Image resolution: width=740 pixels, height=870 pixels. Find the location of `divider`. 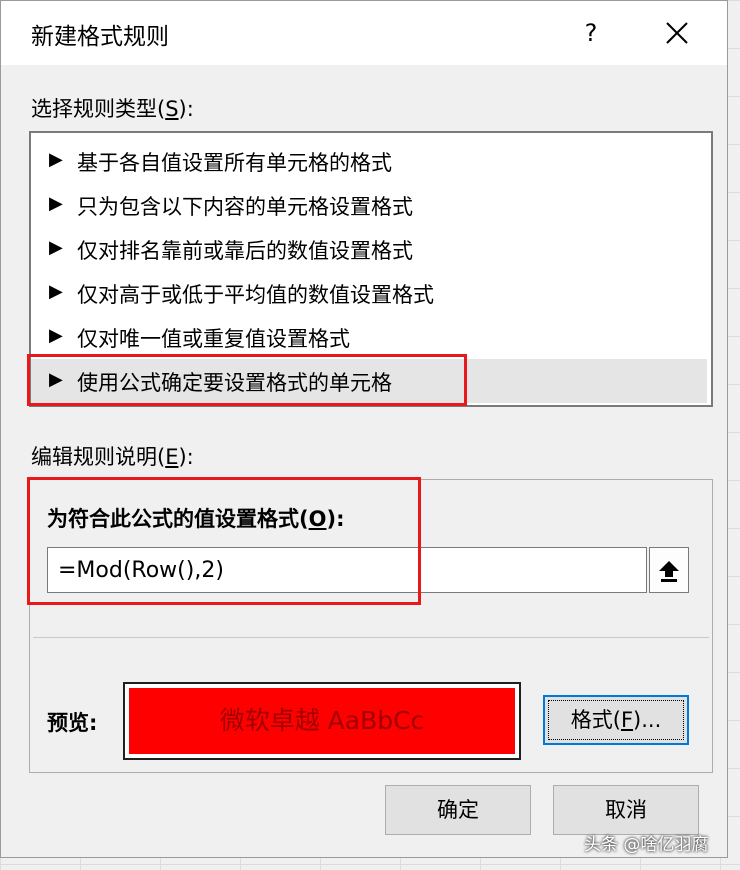

divider is located at coordinates (371, 637).